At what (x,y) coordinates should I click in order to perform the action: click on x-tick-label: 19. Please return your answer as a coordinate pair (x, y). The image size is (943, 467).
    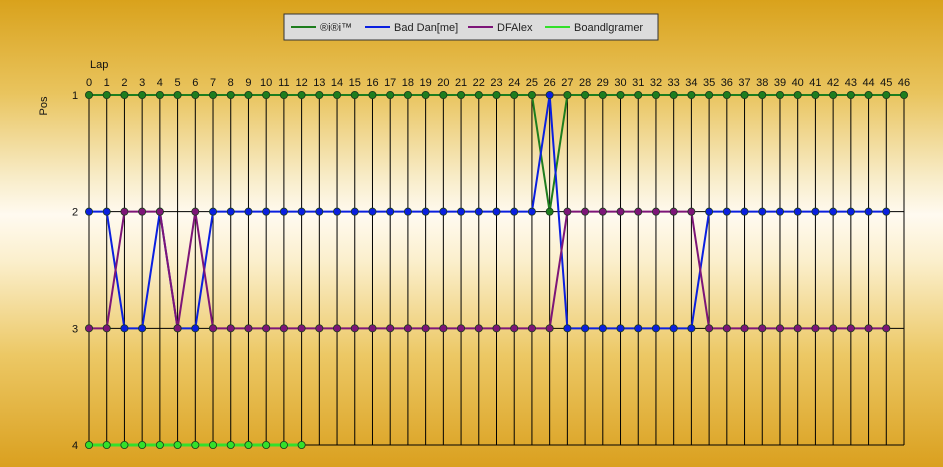
    Looking at the image, I should click on (426, 83).